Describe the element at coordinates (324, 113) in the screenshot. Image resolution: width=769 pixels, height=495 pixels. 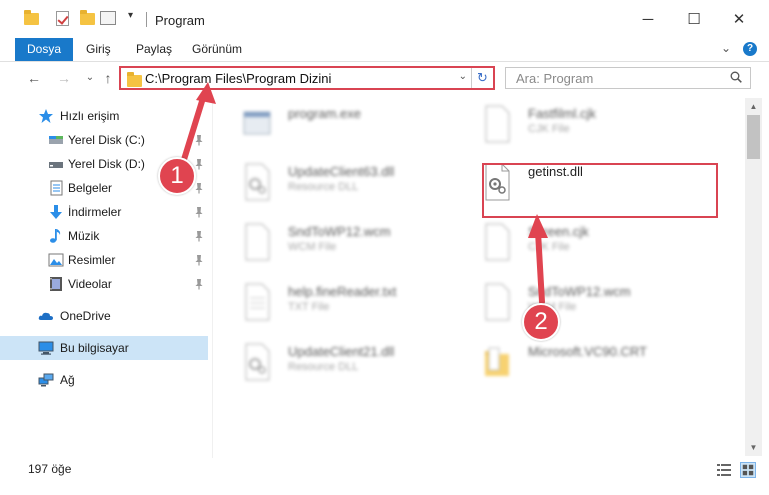
I see `file-name: program.exe` at that location.